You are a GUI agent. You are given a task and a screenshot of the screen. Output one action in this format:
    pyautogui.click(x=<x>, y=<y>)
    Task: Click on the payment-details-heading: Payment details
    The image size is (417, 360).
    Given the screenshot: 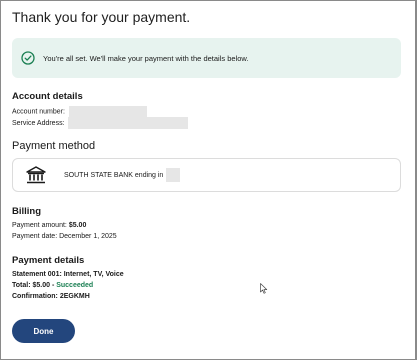 What is the action you would take?
    pyautogui.click(x=48, y=260)
    